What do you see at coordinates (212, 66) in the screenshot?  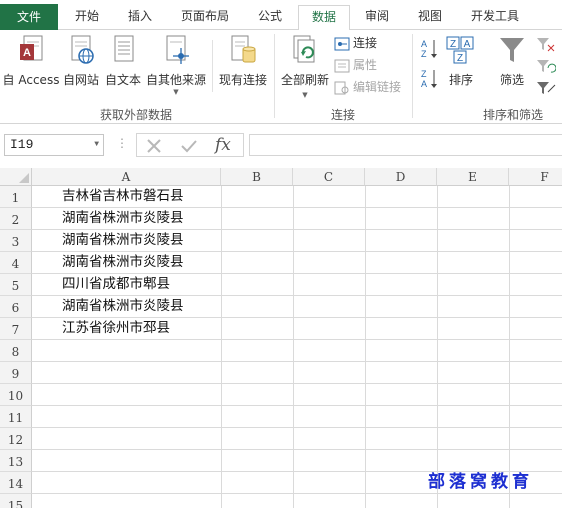 I see `ribbon-separator` at bounding box center [212, 66].